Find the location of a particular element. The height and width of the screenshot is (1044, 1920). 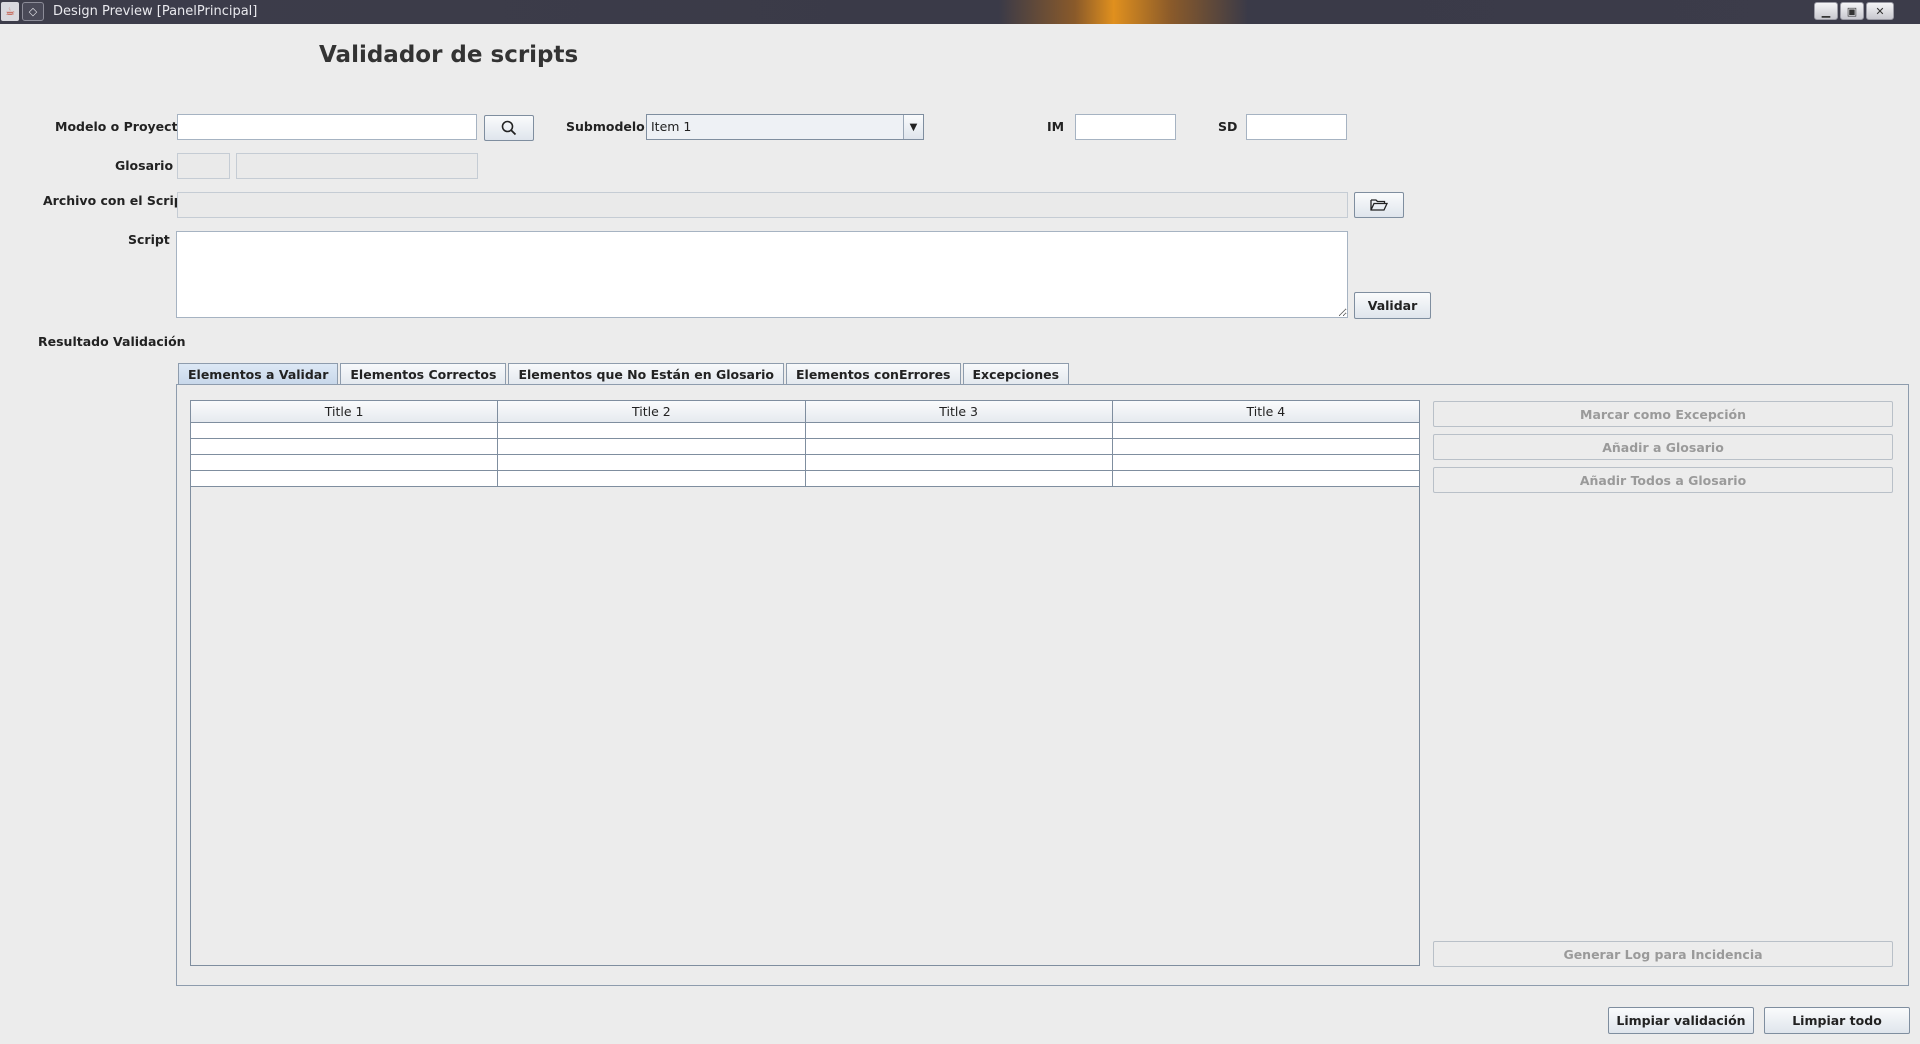

resultado-label: Resultado Validación is located at coordinates (112, 341).